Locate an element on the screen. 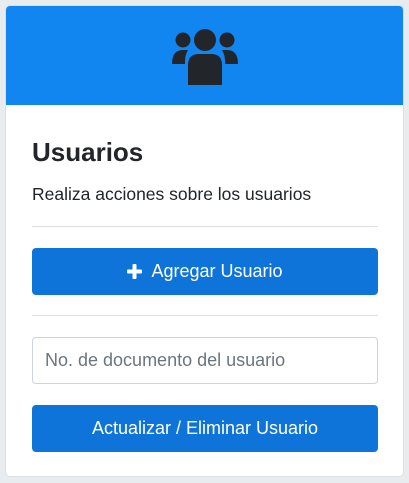  document-number-input is located at coordinates (205, 360).